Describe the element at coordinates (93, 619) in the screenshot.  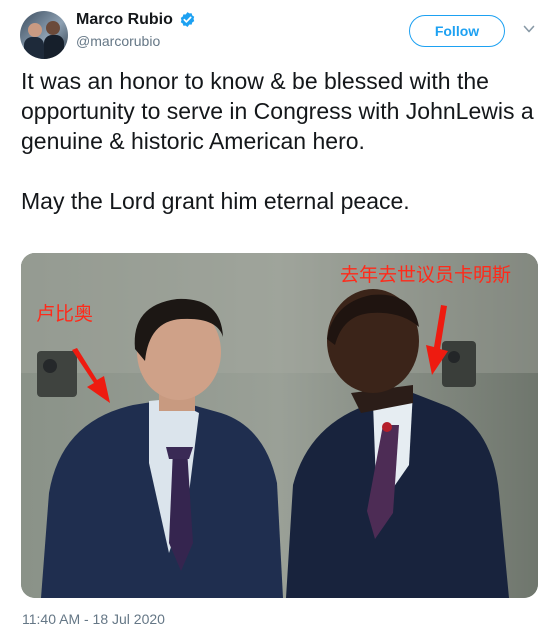
I see `tweet-timestamp: 11:40 AM - 18 Jul 2020` at that location.